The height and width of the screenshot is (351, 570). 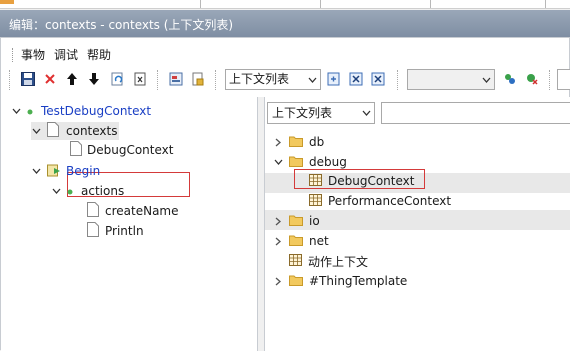 I want to click on secondary-combo, so click(x=451, y=79).